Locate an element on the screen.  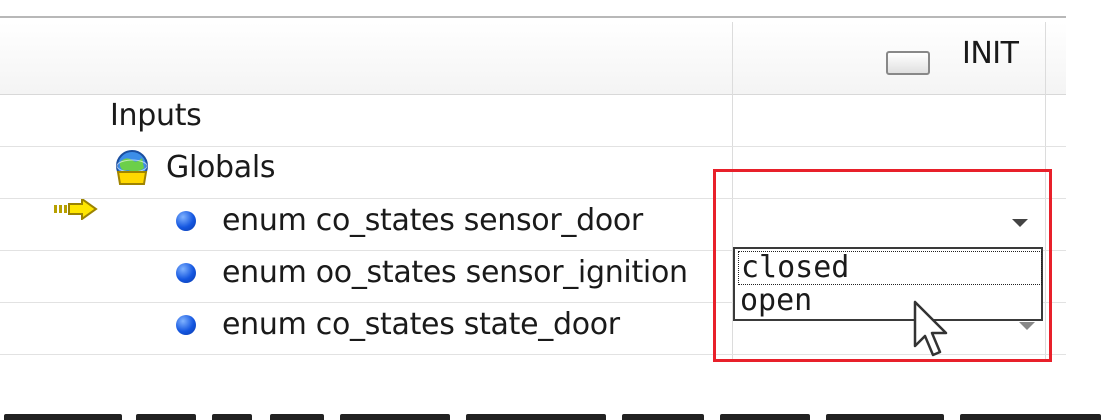
dropdown-option: closed is located at coordinates (890, 268).